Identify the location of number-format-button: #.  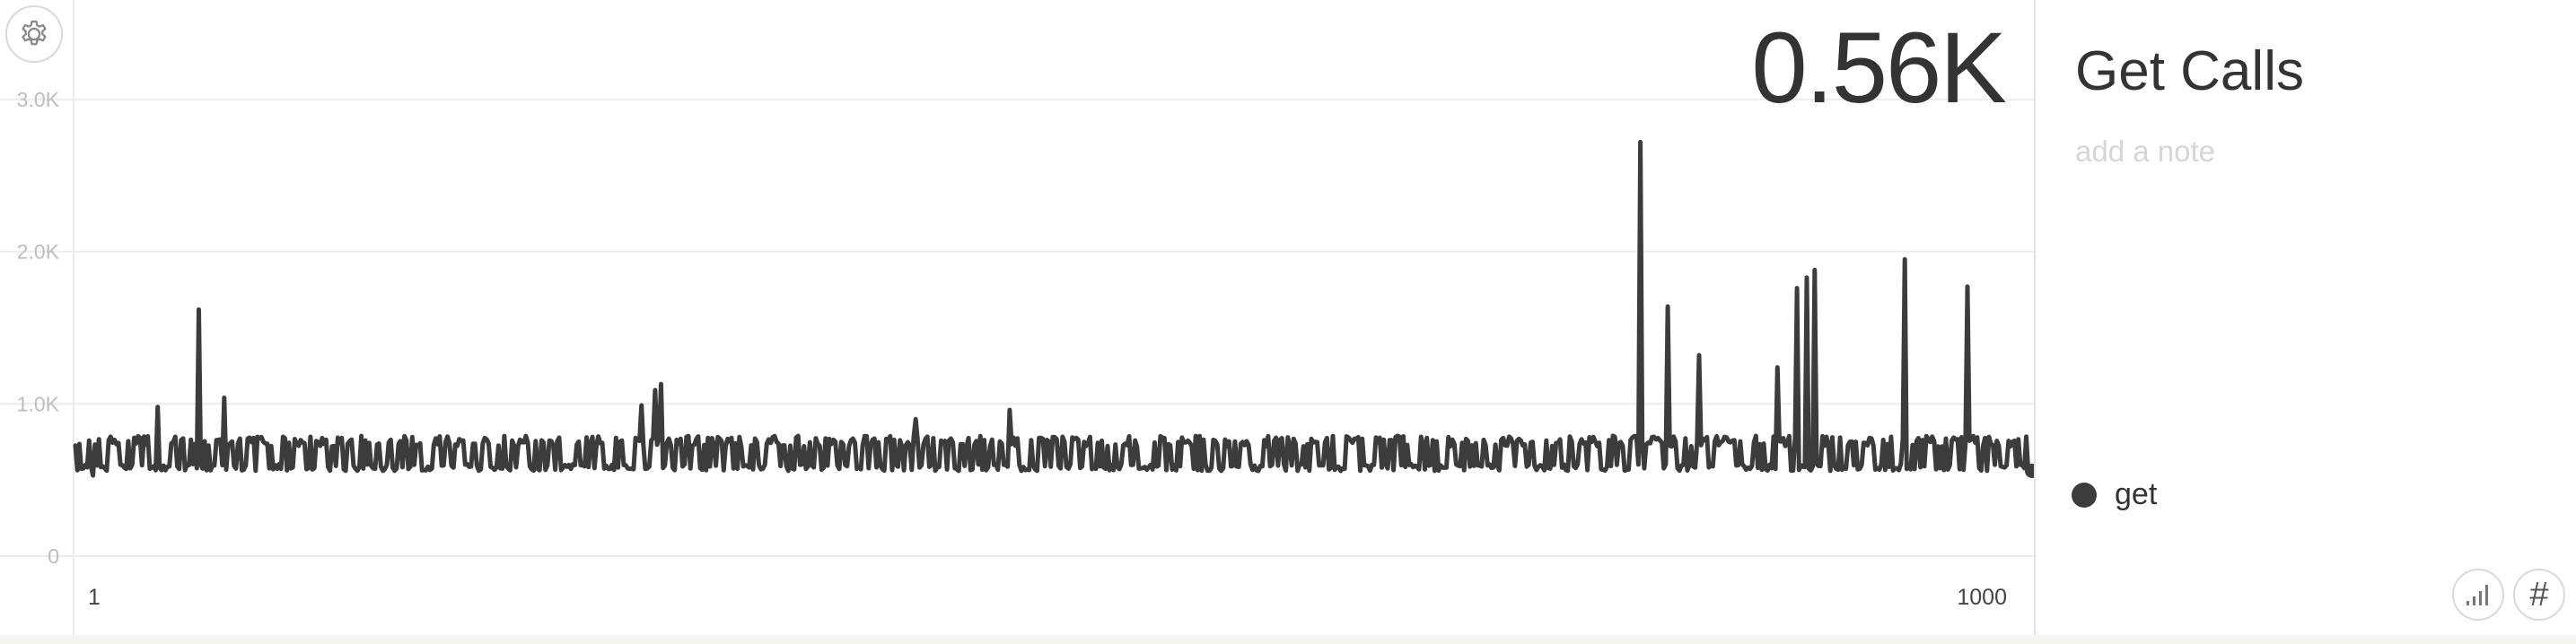
(2539, 595).